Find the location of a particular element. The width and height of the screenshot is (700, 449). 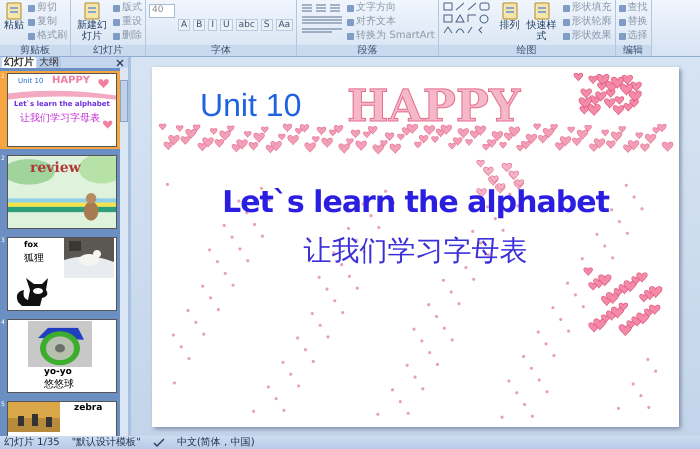

theme-name: "默认设计模板" is located at coordinates (106, 442).